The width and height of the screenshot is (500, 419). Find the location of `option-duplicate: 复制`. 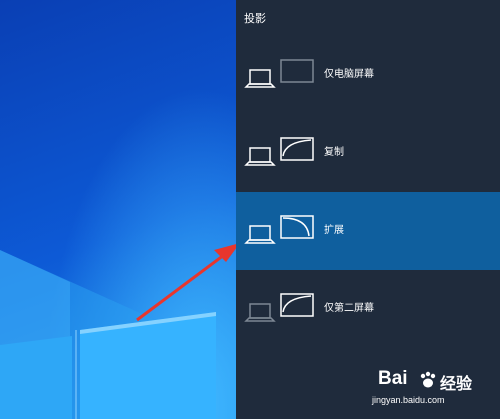

option-duplicate: 复制 is located at coordinates (368, 153).